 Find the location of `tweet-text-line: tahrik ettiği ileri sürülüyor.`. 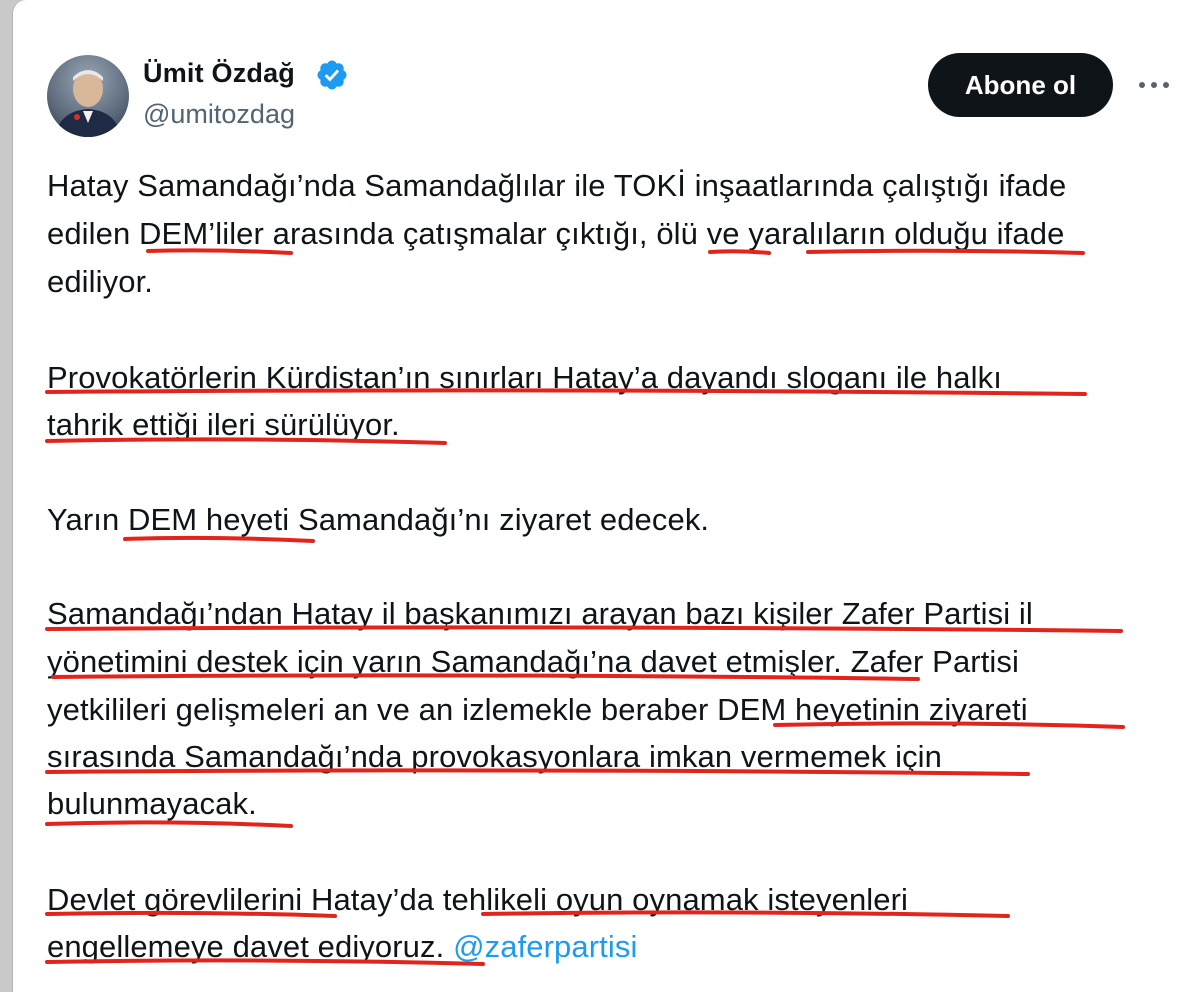

tweet-text-line: tahrik ettiği ileri sürülüyor. is located at coordinates (223, 424).